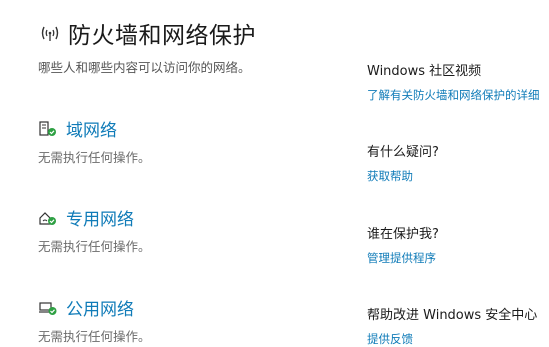 The image size is (549, 347). I want to click on page-title: 防火墙和网络保护, so click(162, 36).